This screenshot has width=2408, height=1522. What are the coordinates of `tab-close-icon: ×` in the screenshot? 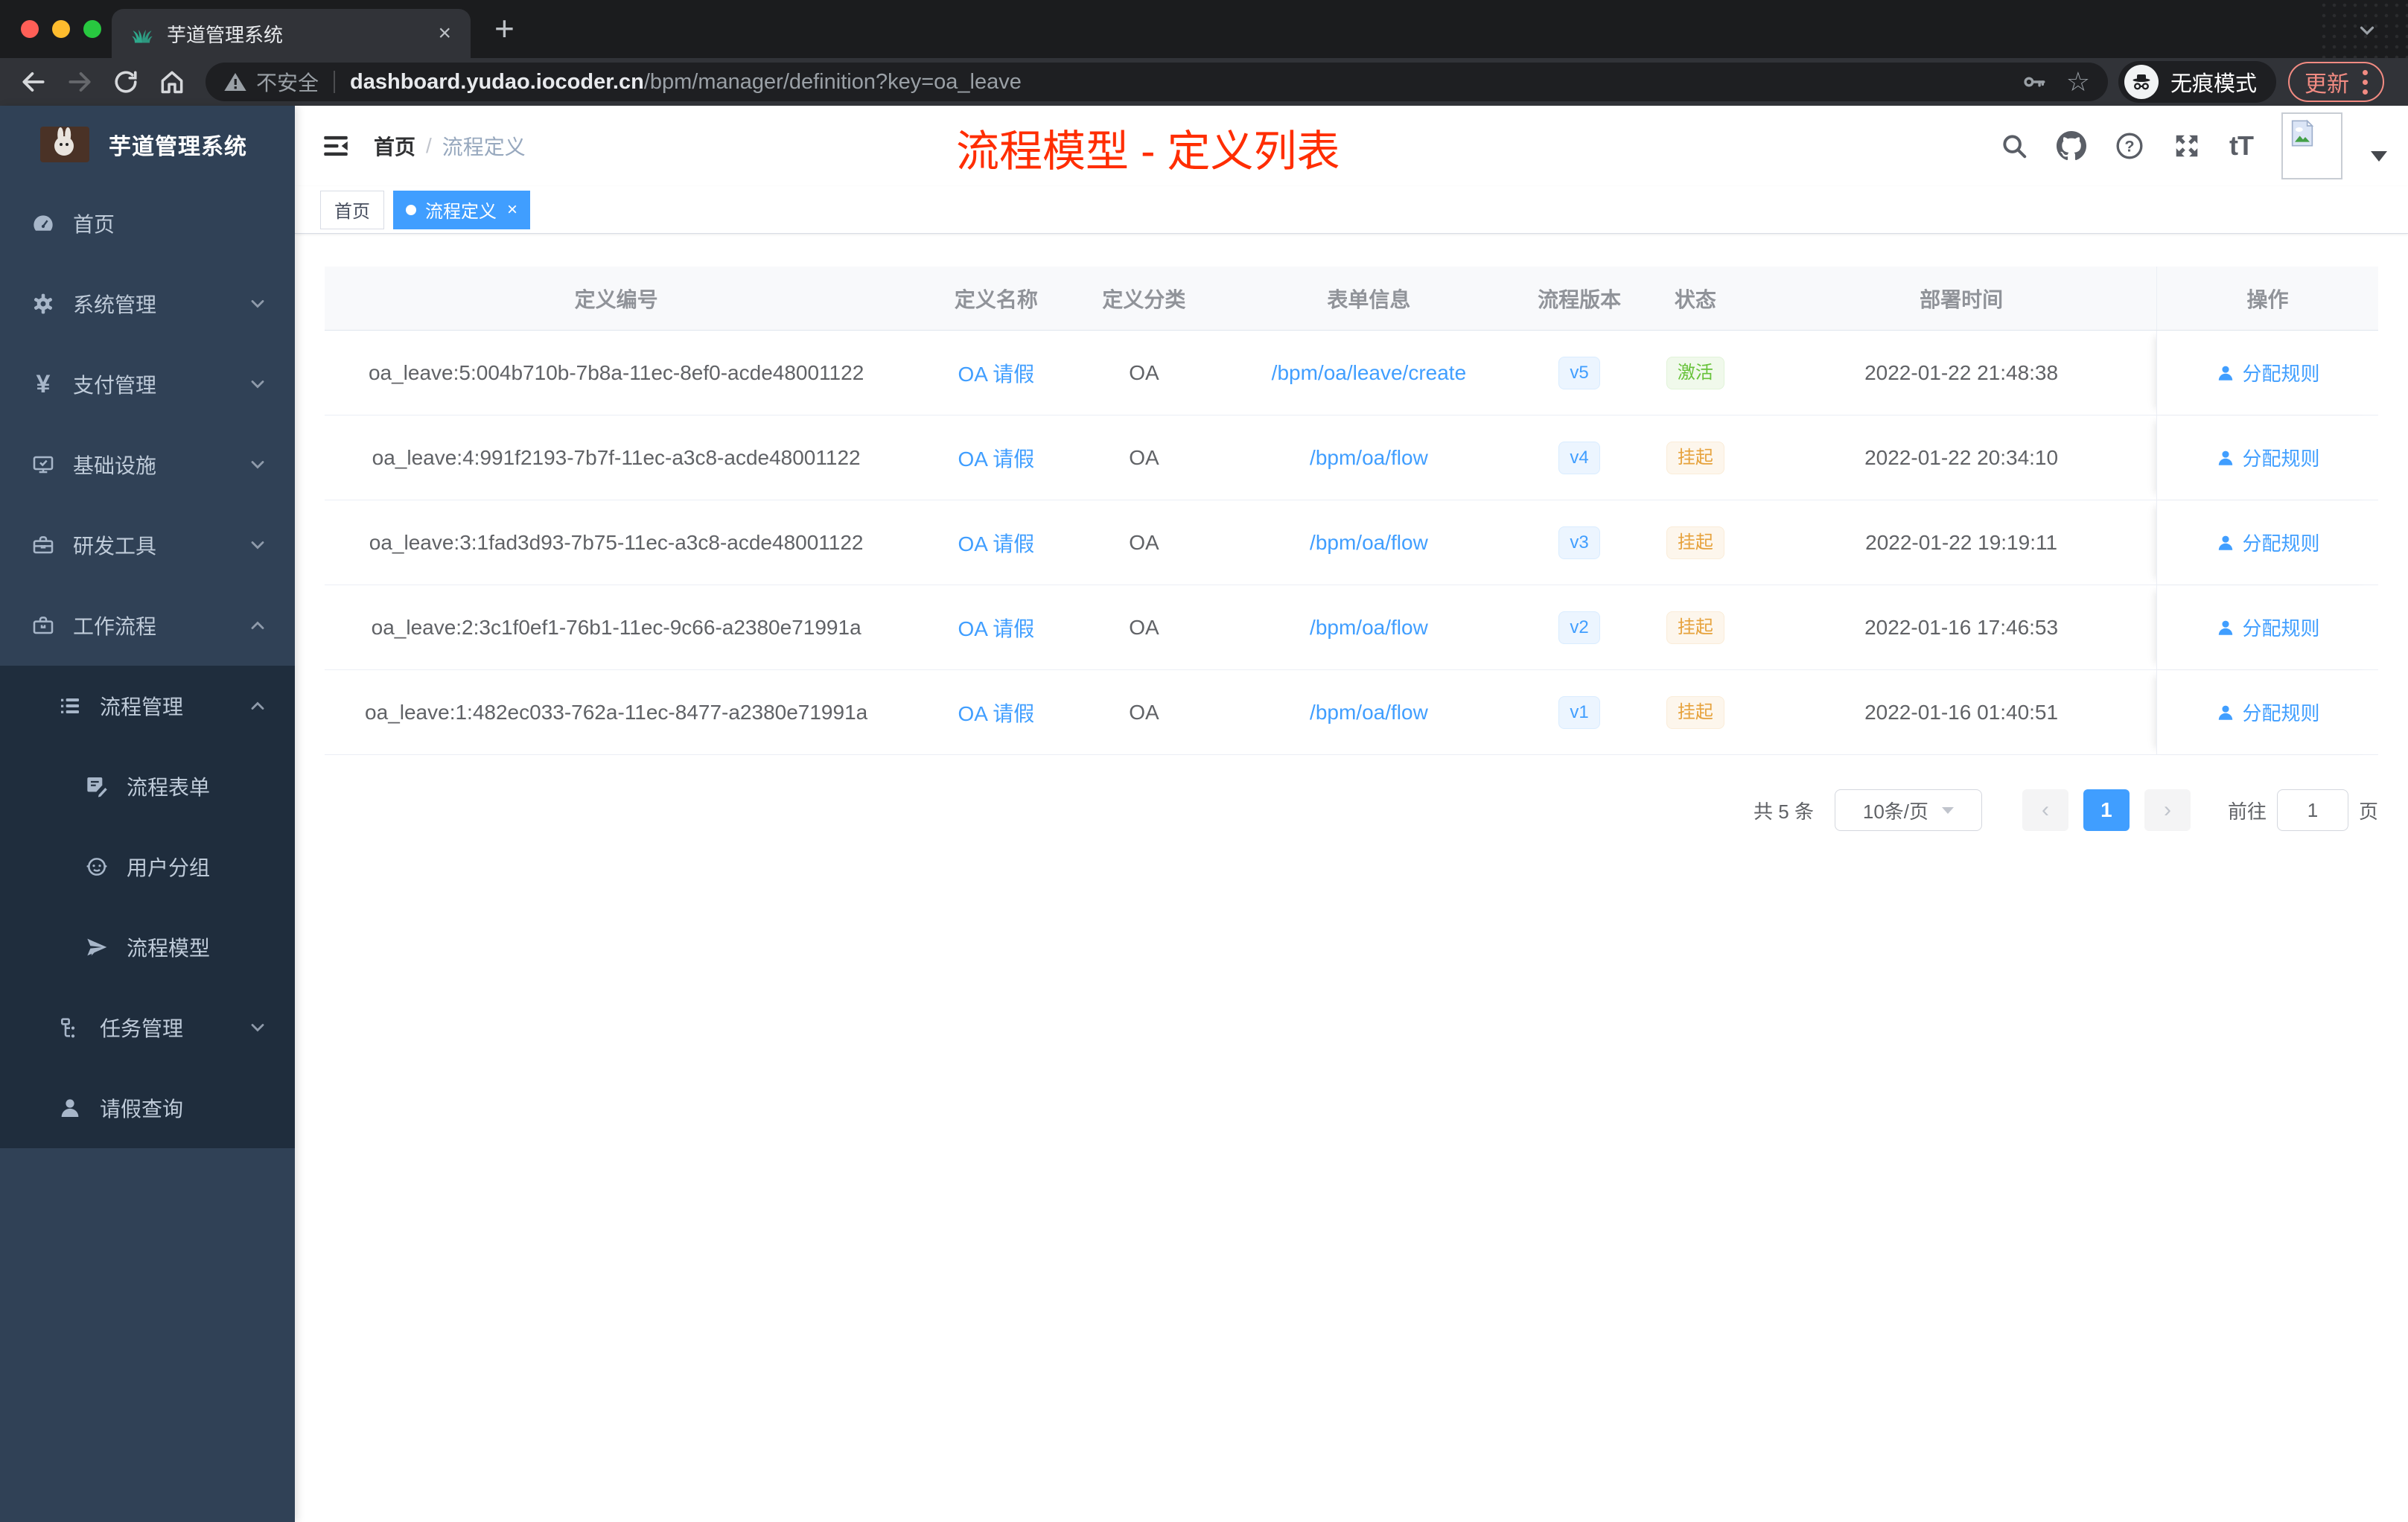 It's located at (444, 33).